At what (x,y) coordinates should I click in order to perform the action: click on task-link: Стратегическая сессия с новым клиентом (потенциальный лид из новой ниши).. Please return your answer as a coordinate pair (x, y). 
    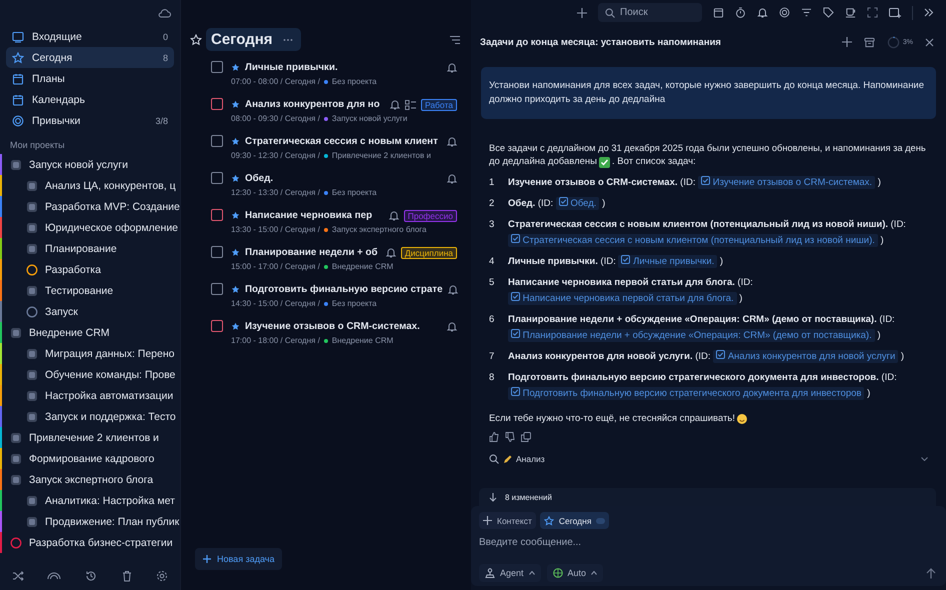
    Looking at the image, I should click on (693, 240).